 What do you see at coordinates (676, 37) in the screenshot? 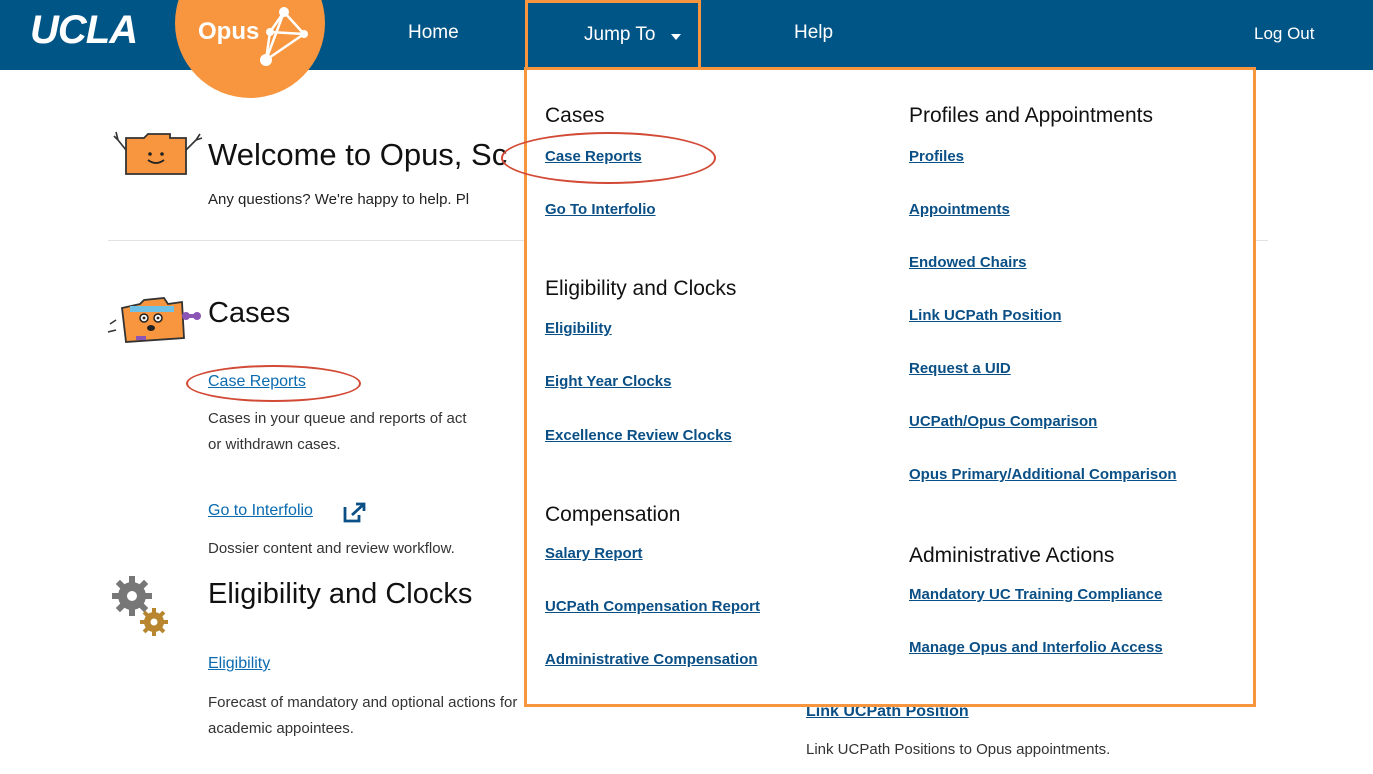
I see `caret-down-icon` at bounding box center [676, 37].